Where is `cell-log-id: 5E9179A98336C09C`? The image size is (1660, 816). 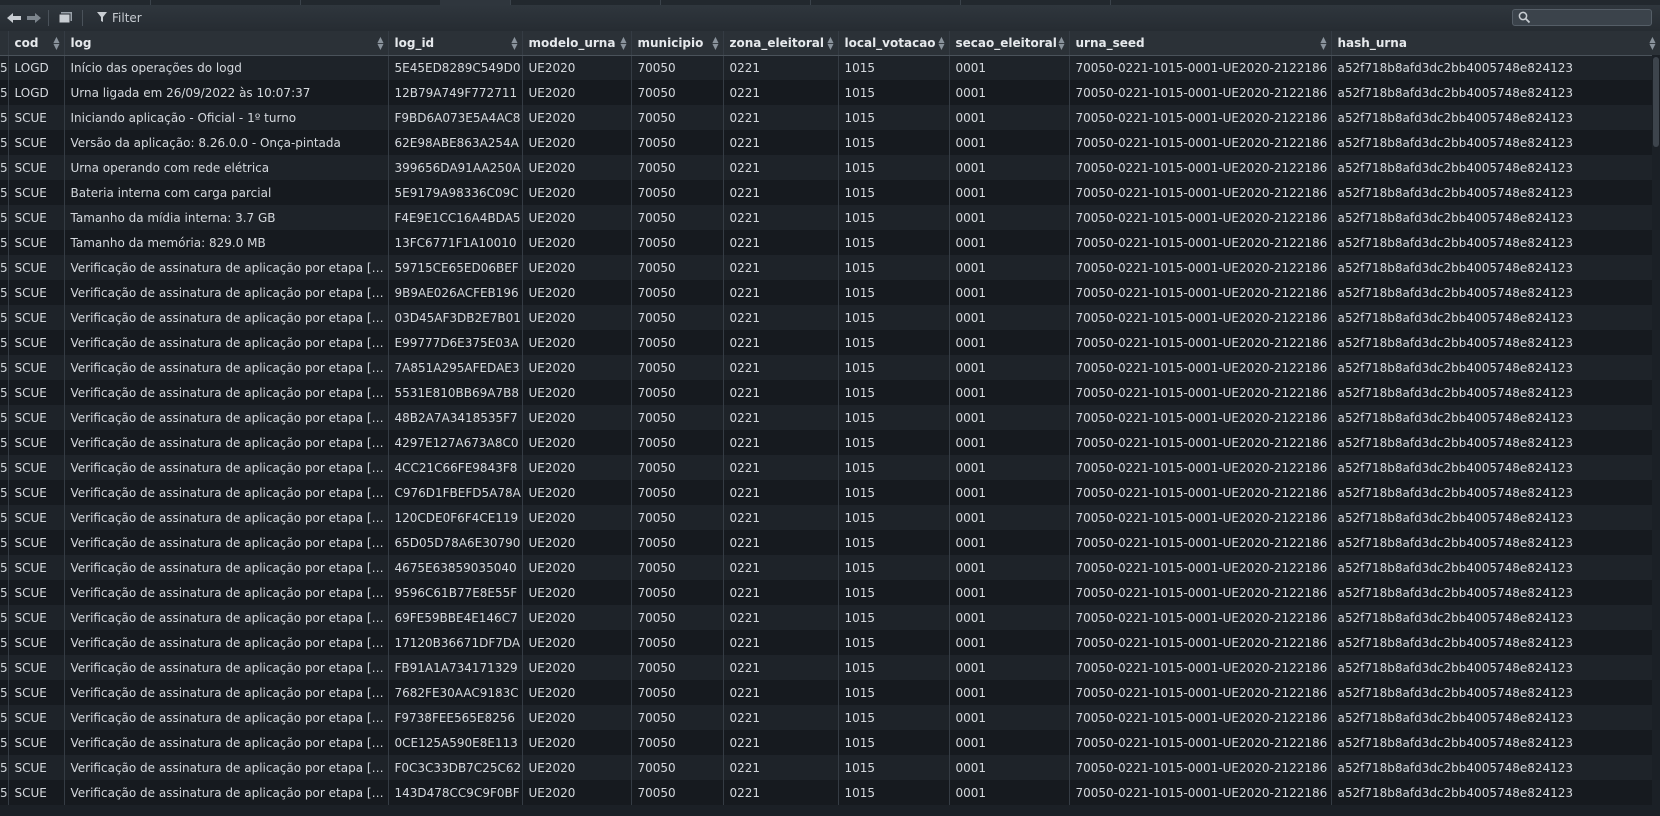 cell-log-id: 5E9179A98336C09C is located at coordinates (455, 192).